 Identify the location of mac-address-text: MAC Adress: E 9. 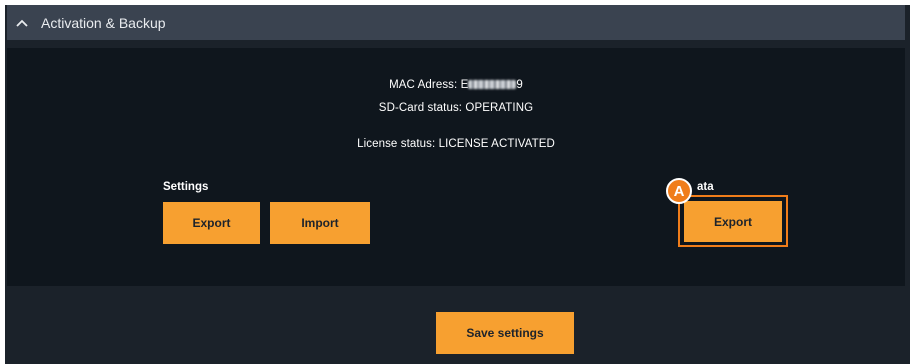
(456, 85).